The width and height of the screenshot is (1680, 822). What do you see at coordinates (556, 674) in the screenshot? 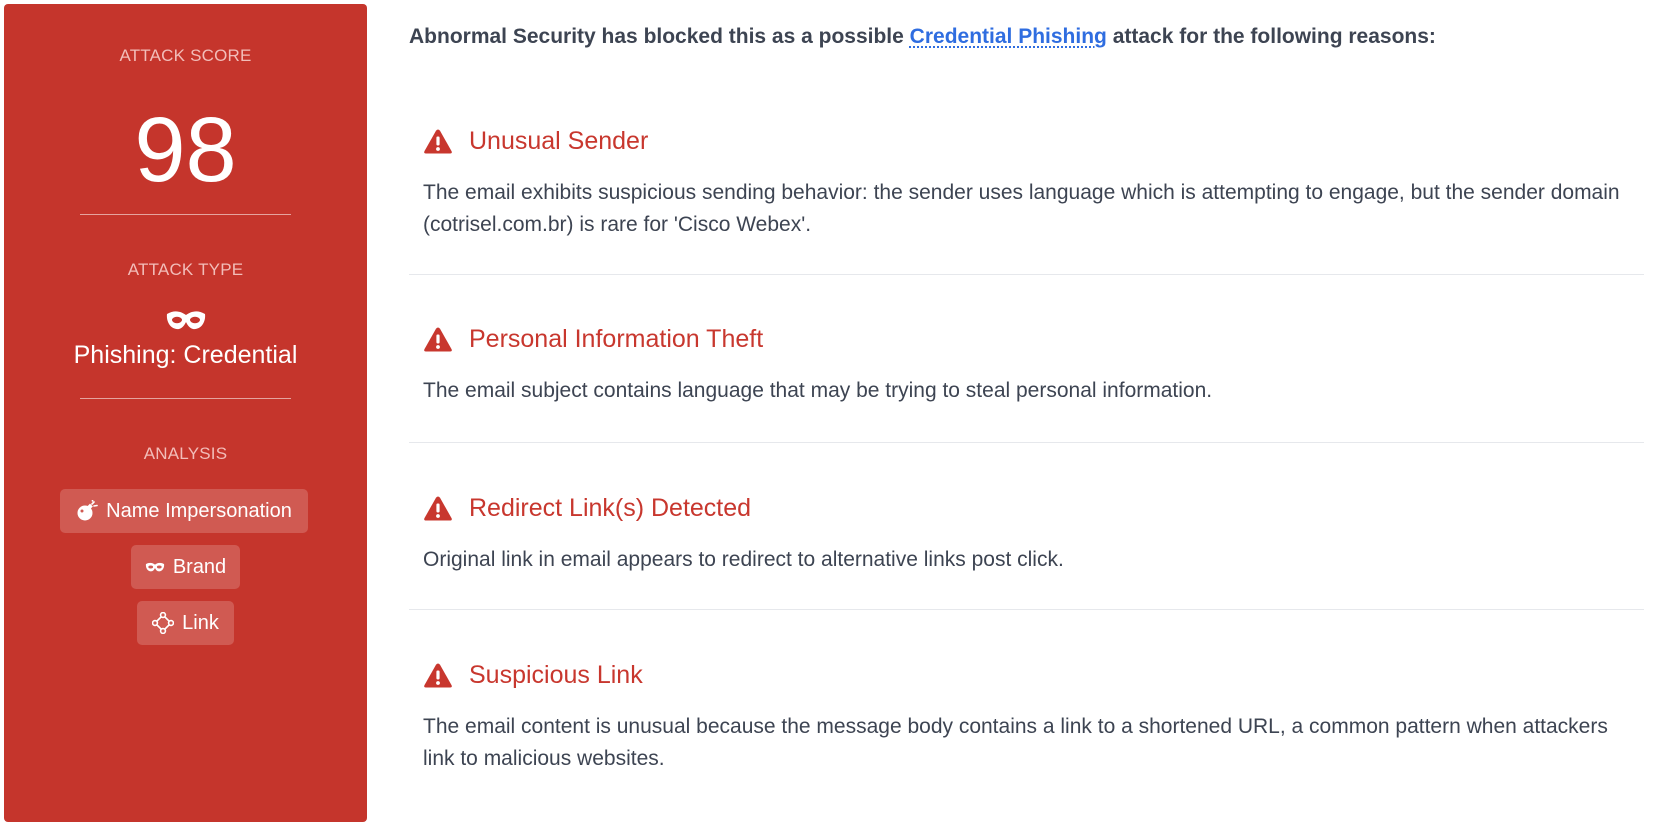
I see `reason-title: Suspicious Link` at bounding box center [556, 674].